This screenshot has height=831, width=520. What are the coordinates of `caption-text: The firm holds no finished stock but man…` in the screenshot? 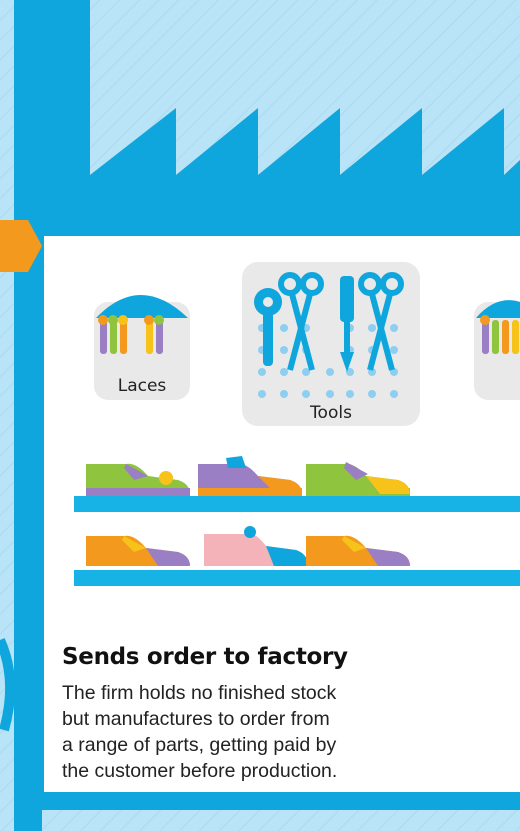 It's located at (252, 732).